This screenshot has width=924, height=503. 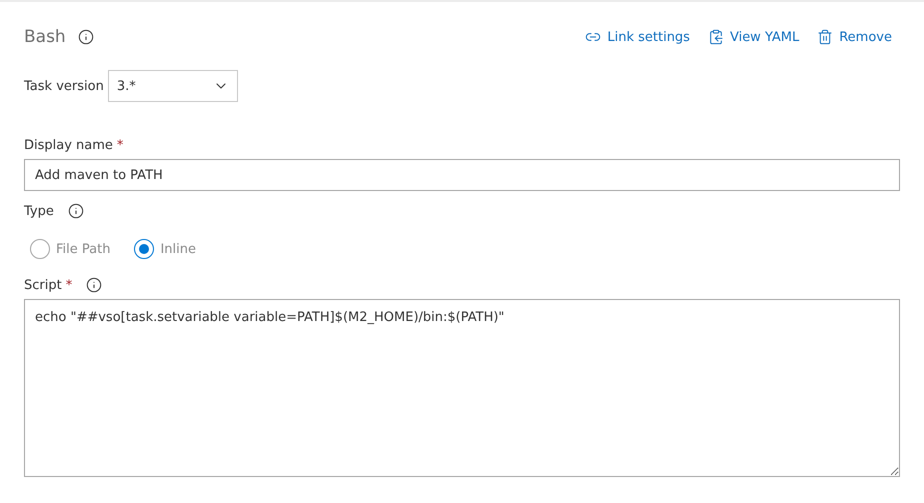 What do you see at coordinates (637, 37) in the screenshot?
I see `link-link: Link settings` at bounding box center [637, 37].